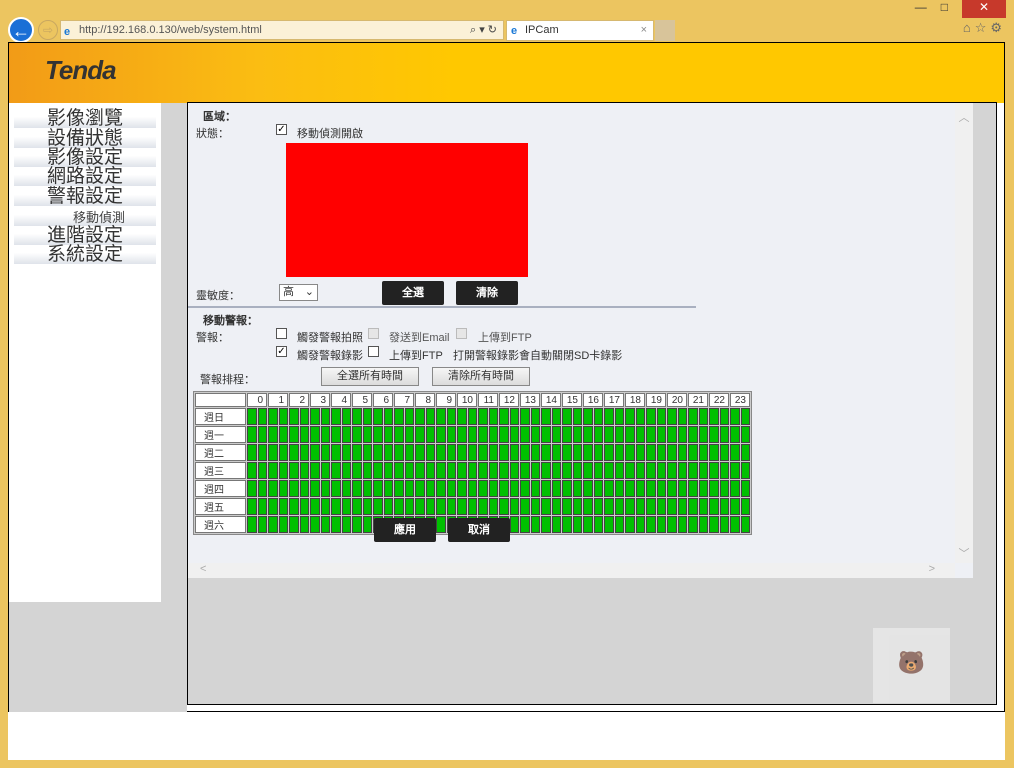  What do you see at coordinates (362, 400) in the screenshot?
I see `hour-header: 5` at bounding box center [362, 400].